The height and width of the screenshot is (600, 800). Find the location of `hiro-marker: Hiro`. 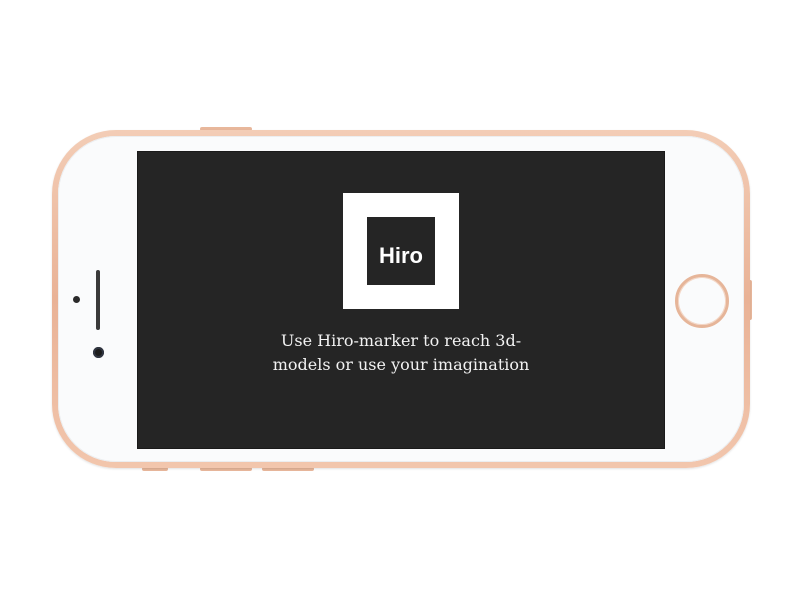

hiro-marker: Hiro is located at coordinates (401, 251).